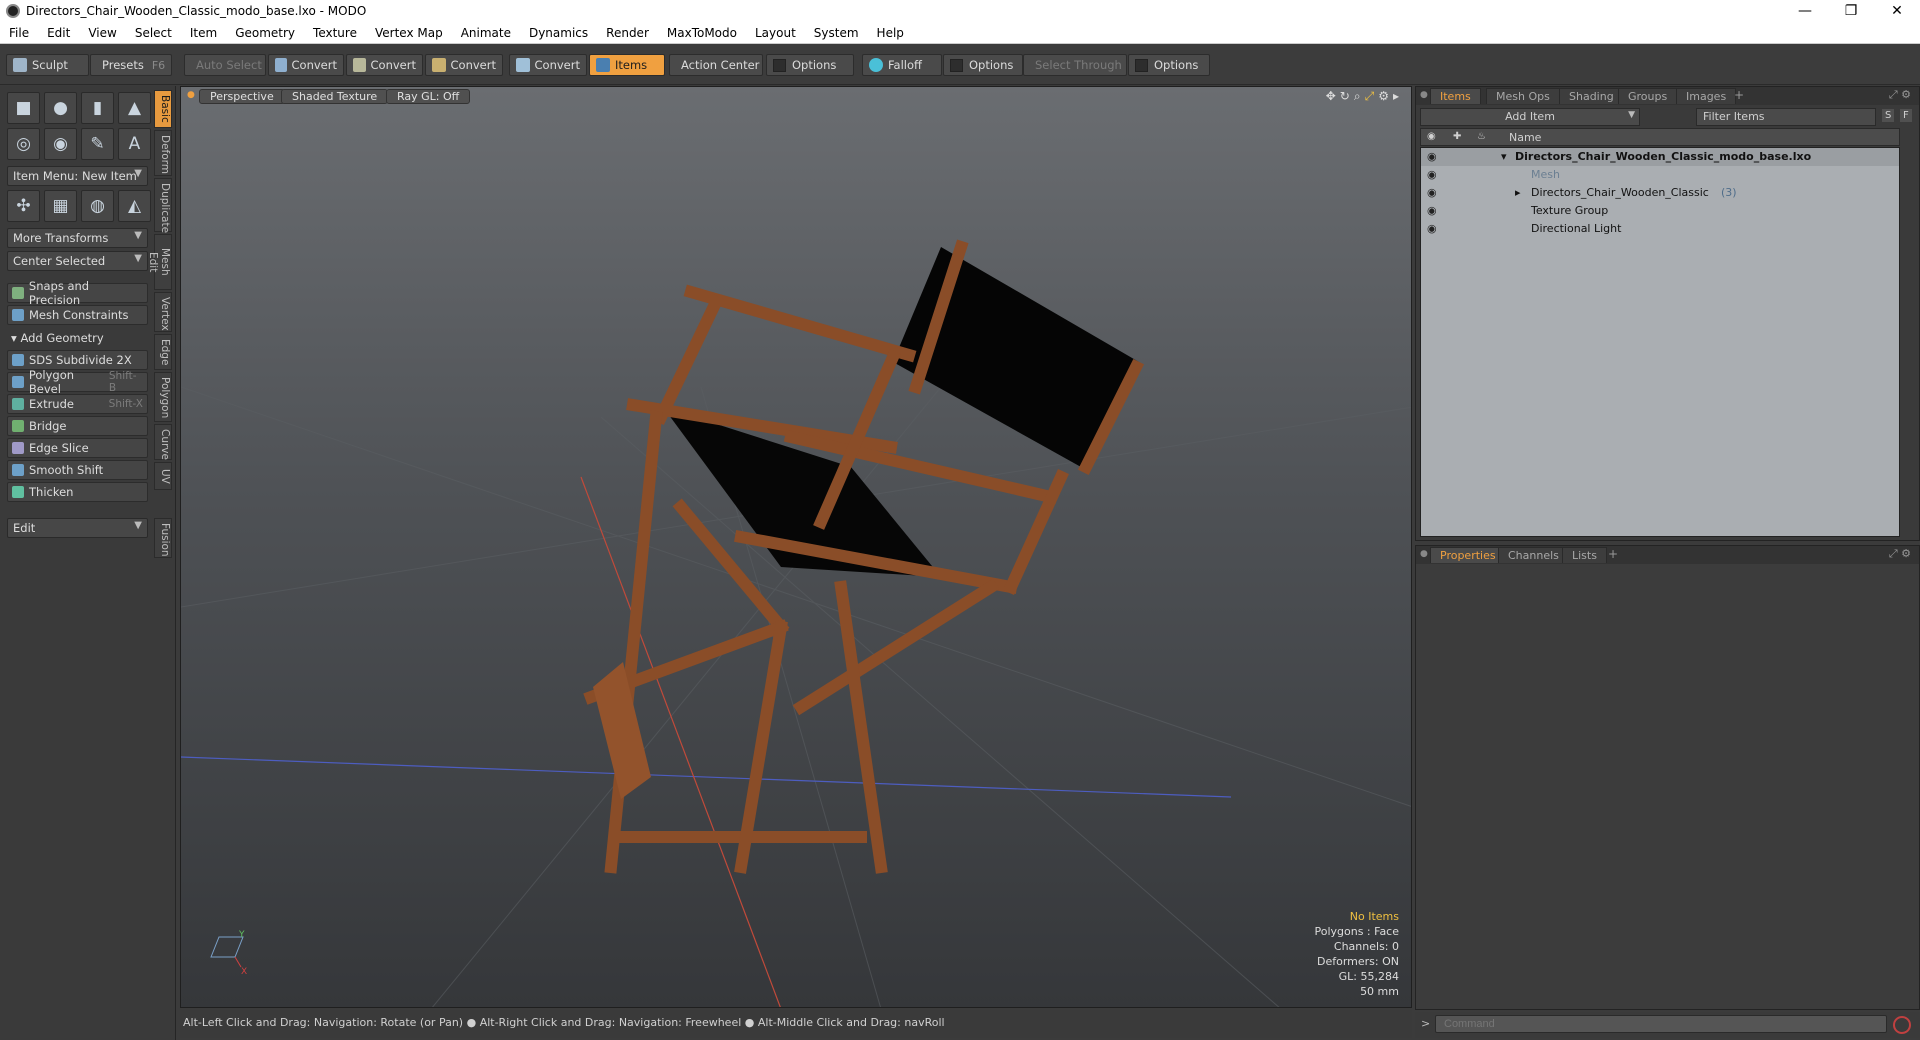  Describe the element at coordinates (836, 33) in the screenshot. I see `menu-system: System` at that location.